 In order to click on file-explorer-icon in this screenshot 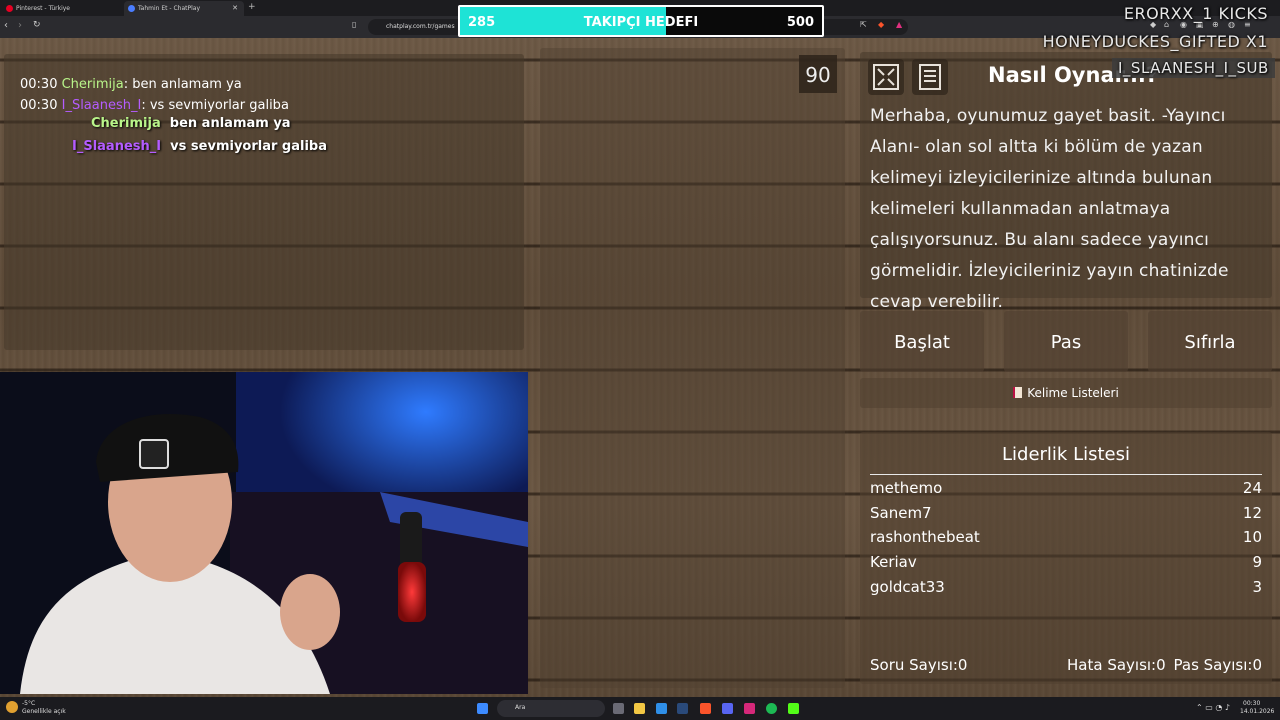, I will do `click(639, 708)`.